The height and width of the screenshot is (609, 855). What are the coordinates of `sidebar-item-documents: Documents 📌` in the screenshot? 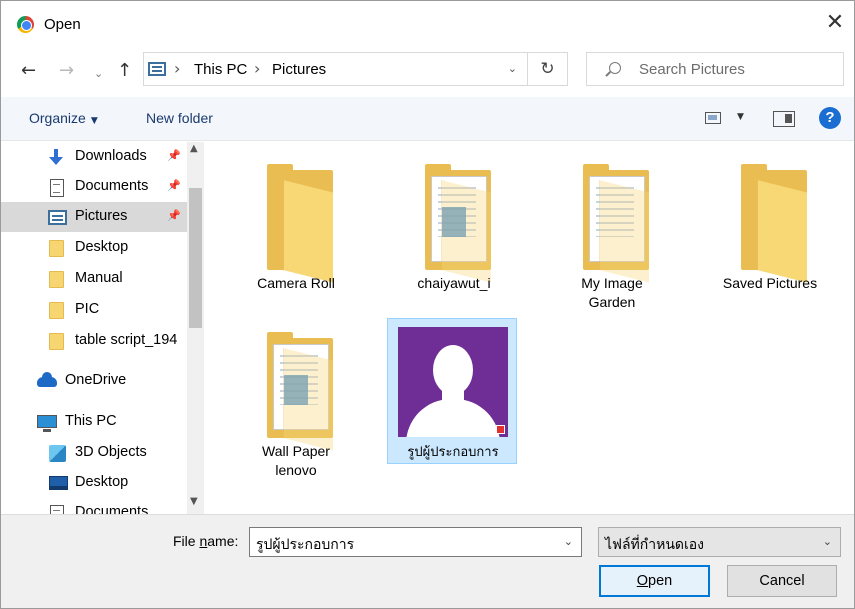 It's located at (94, 187).